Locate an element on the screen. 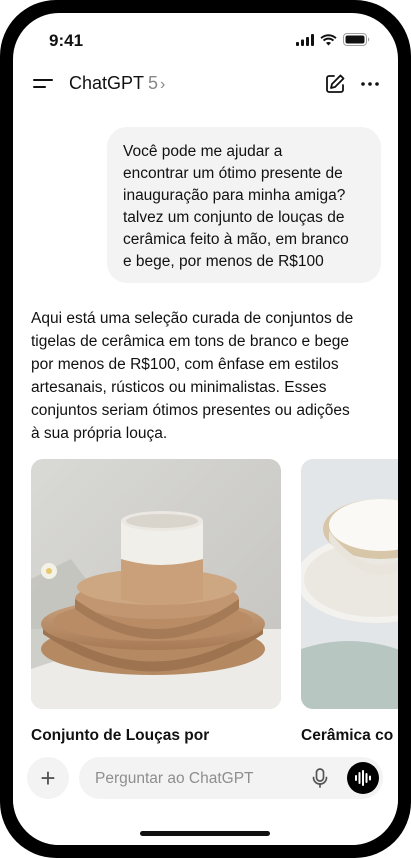  mic-icon is located at coordinates (320, 778).